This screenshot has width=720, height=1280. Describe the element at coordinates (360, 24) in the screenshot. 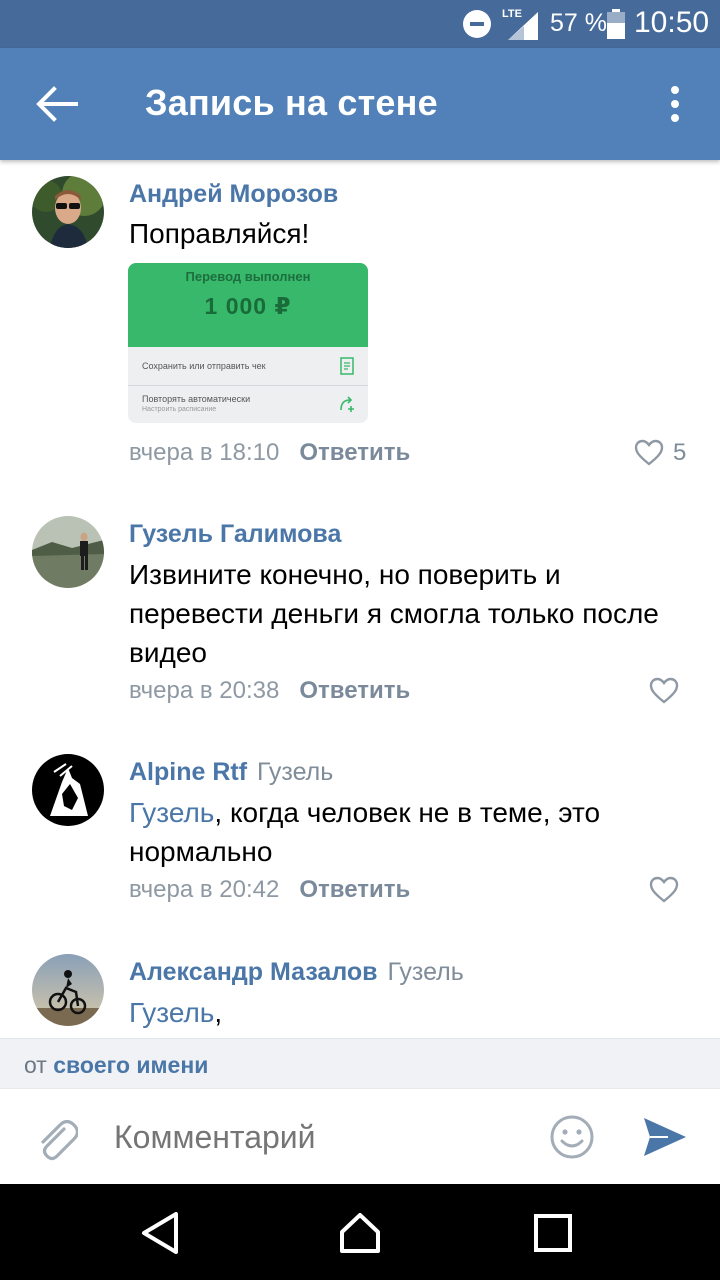

I see `status-bar: LTE 57 % 10:50` at that location.